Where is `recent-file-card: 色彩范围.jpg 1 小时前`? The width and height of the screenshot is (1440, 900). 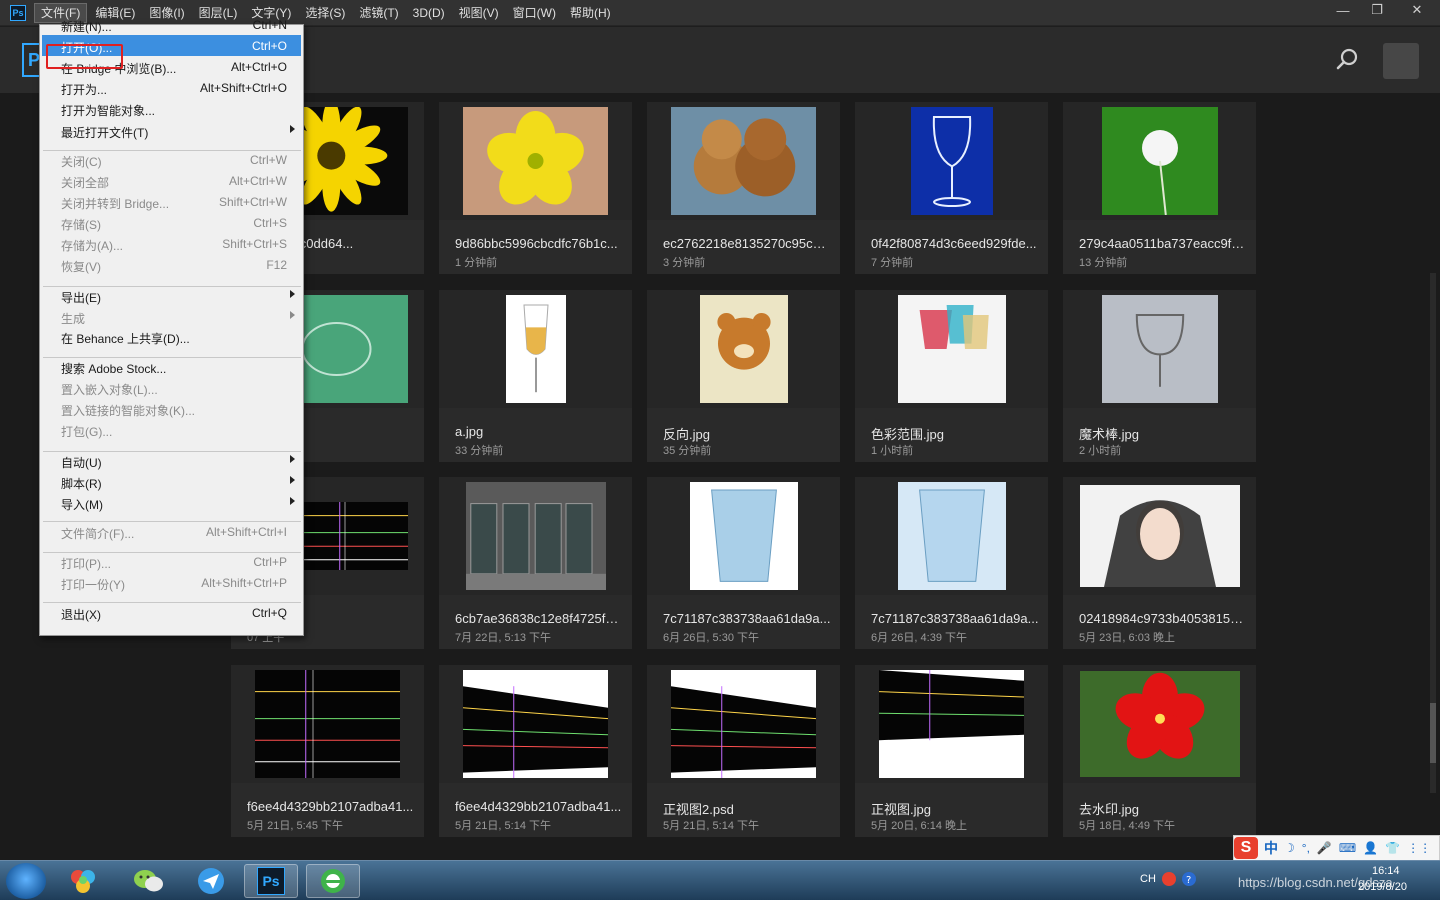
recent-file-card: 色彩范围.jpg 1 小时前 is located at coordinates (951, 376).